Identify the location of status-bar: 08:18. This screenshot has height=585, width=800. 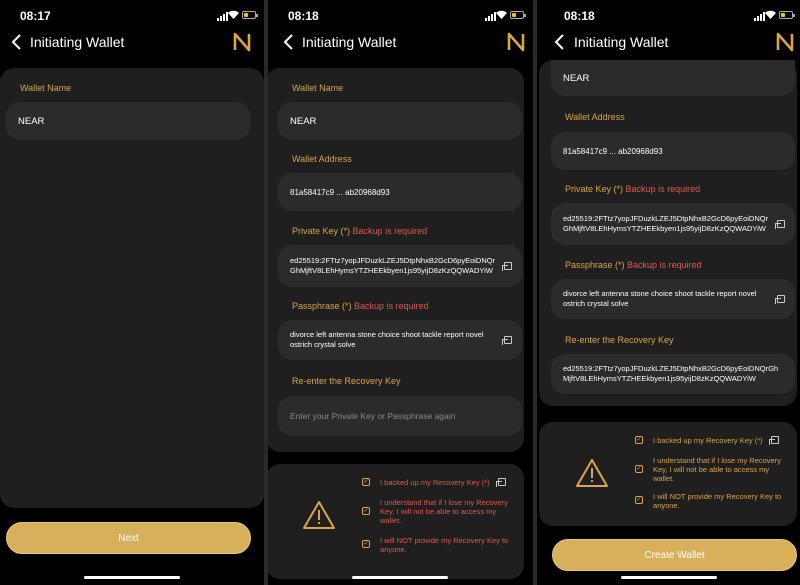
(668, 16).